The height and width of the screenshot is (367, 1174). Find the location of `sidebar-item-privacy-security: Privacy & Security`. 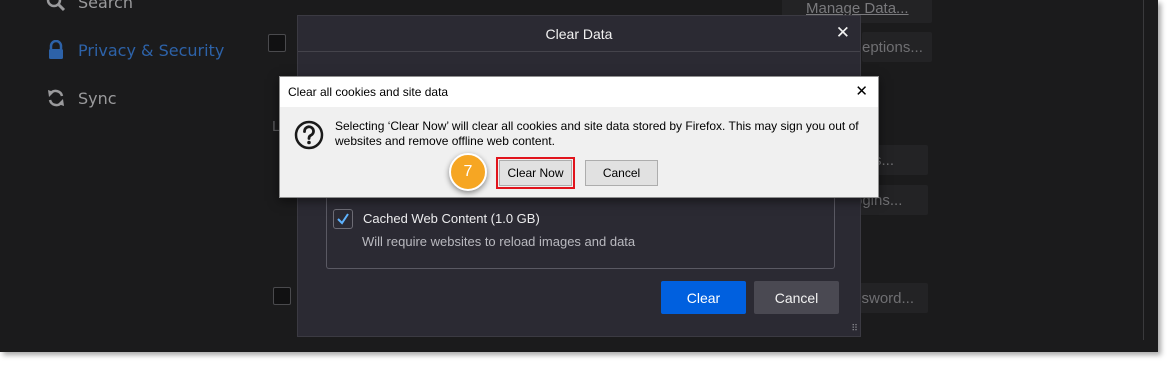

sidebar-item-privacy-security: Privacy & Security is located at coordinates (135, 50).